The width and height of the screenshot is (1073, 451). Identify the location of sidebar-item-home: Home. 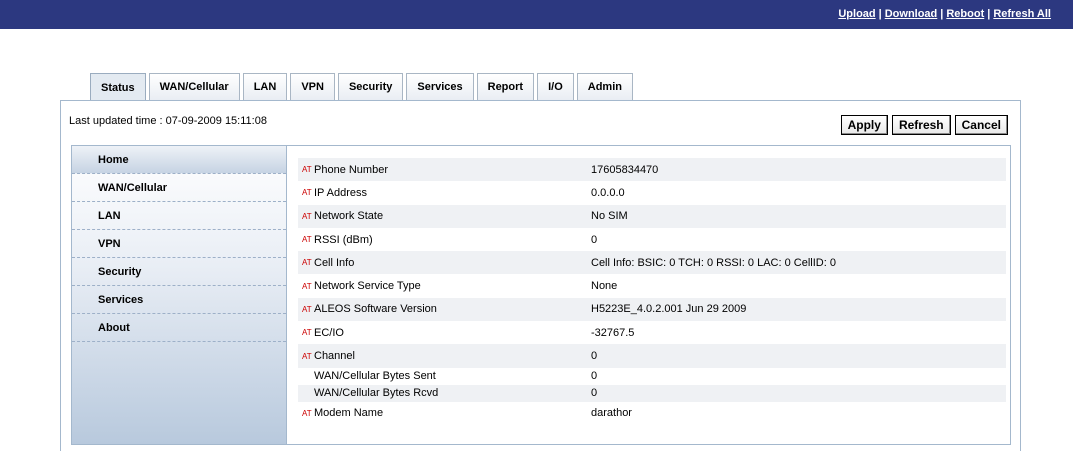
(179, 160).